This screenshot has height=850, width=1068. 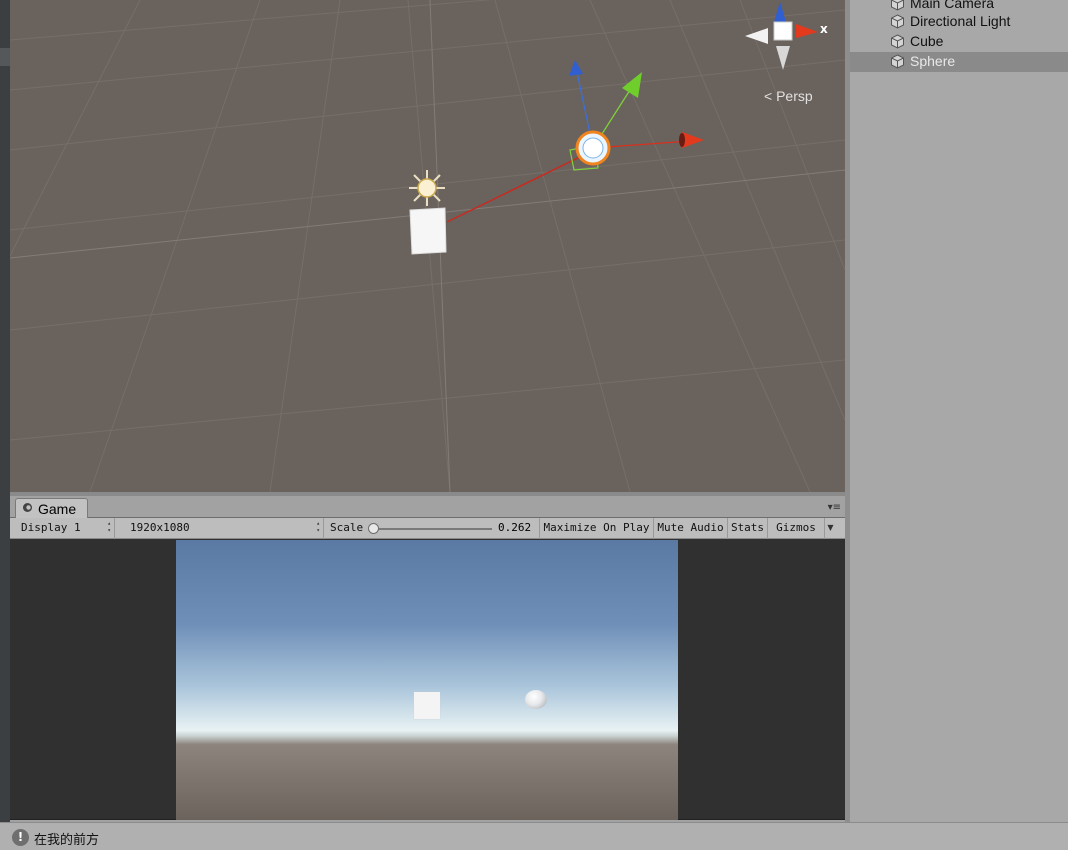 I want to click on display-label: Display 1, so click(x=51, y=527).